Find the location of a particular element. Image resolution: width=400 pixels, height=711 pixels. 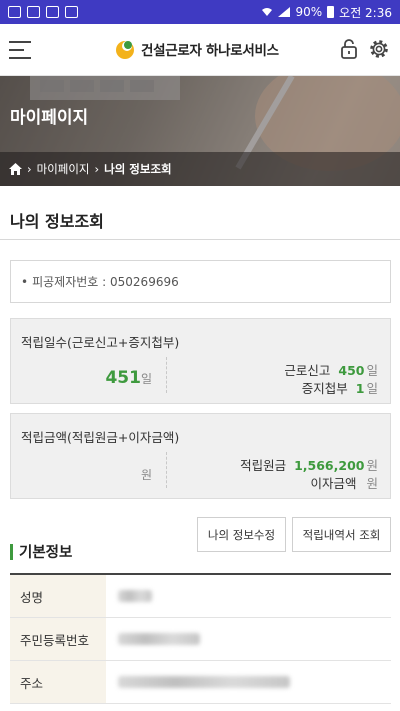

logo-mark-icon is located at coordinates (125, 50).